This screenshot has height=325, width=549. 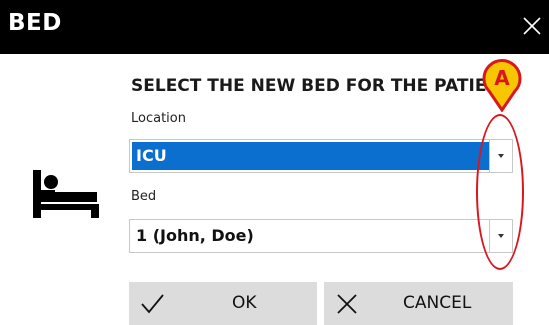 What do you see at coordinates (158, 118) in the screenshot?
I see `location-label: Location` at bounding box center [158, 118].